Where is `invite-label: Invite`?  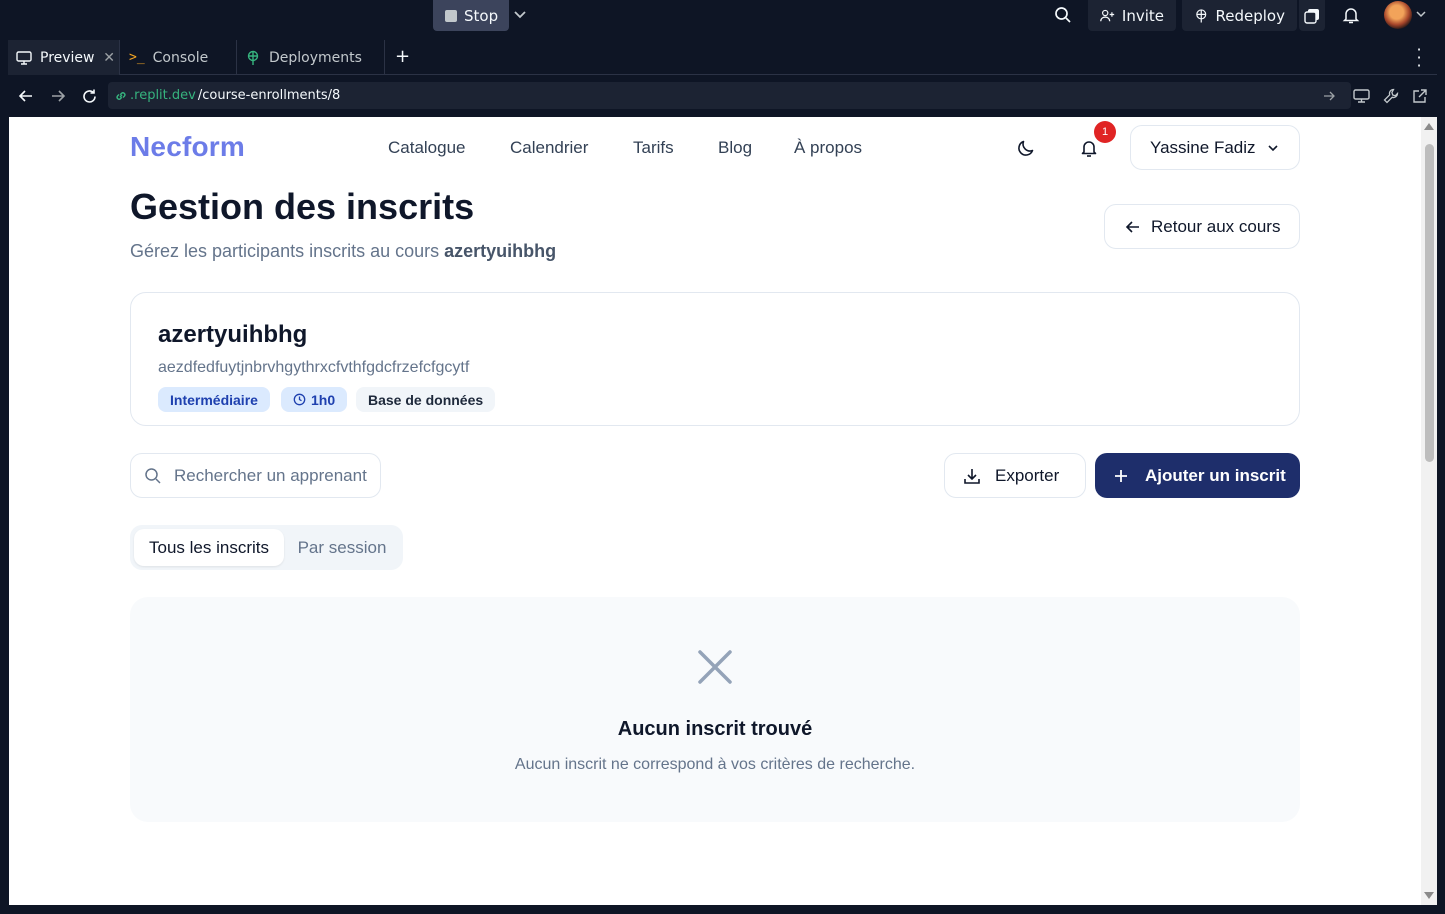
invite-label: Invite is located at coordinates (1142, 15).